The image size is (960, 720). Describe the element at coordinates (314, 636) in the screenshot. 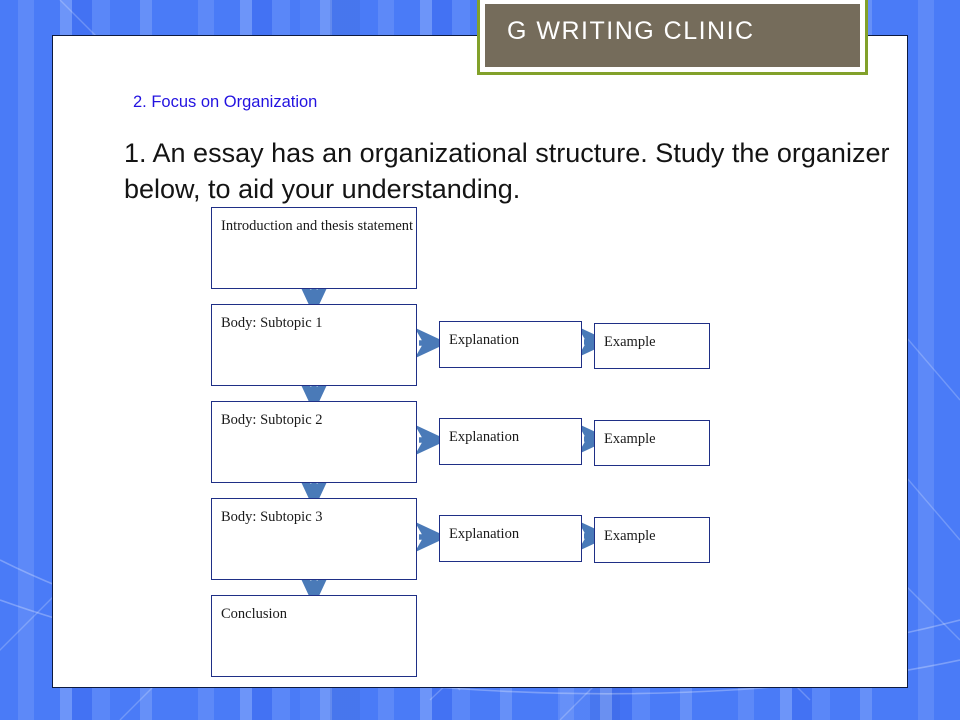

I see `node-conclusion: Conclusion` at that location.